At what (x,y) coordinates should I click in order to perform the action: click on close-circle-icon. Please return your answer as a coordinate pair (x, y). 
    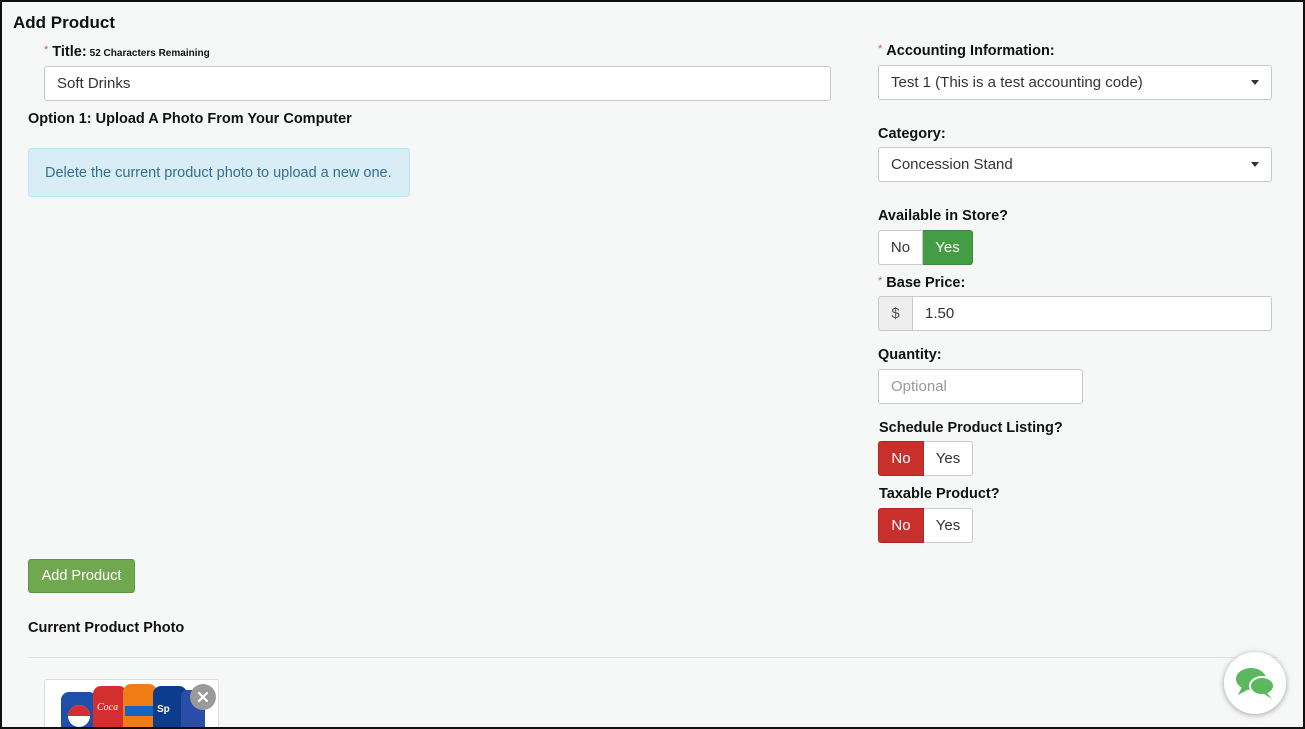
    Looking at the image, I should click on (203, 697).